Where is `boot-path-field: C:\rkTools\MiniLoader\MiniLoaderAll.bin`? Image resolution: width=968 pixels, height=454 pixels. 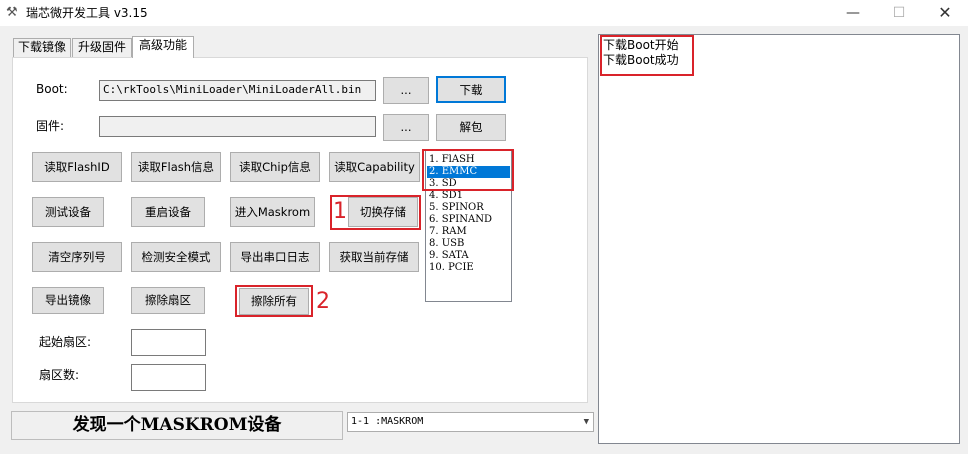
boot-path-field: C:\rkTools\MiniLoader\MiniLoaderAll.bin is located at coordinates (237, 90).